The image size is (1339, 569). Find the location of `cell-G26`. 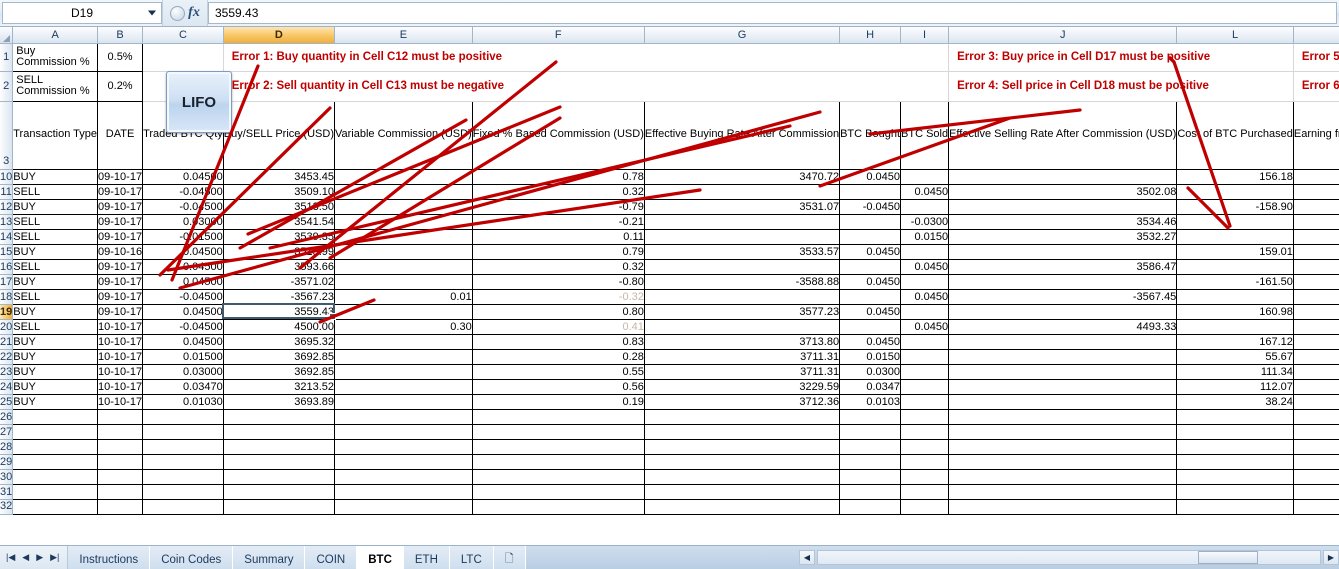

cell-G26 is located at coordinates (742, 416).